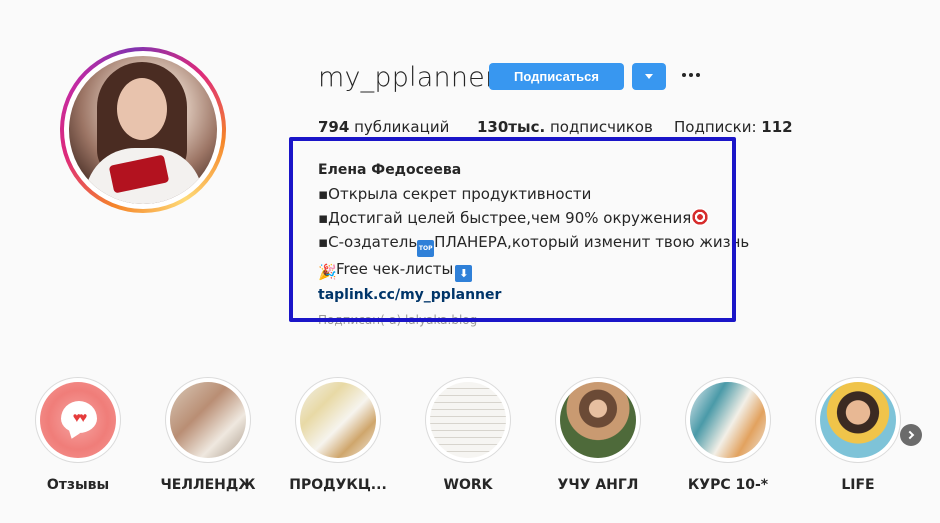 Image resolution: width=940 pixels, height=523 pixels. I want to click on follow-button: Подписаться, so click(556, 76).